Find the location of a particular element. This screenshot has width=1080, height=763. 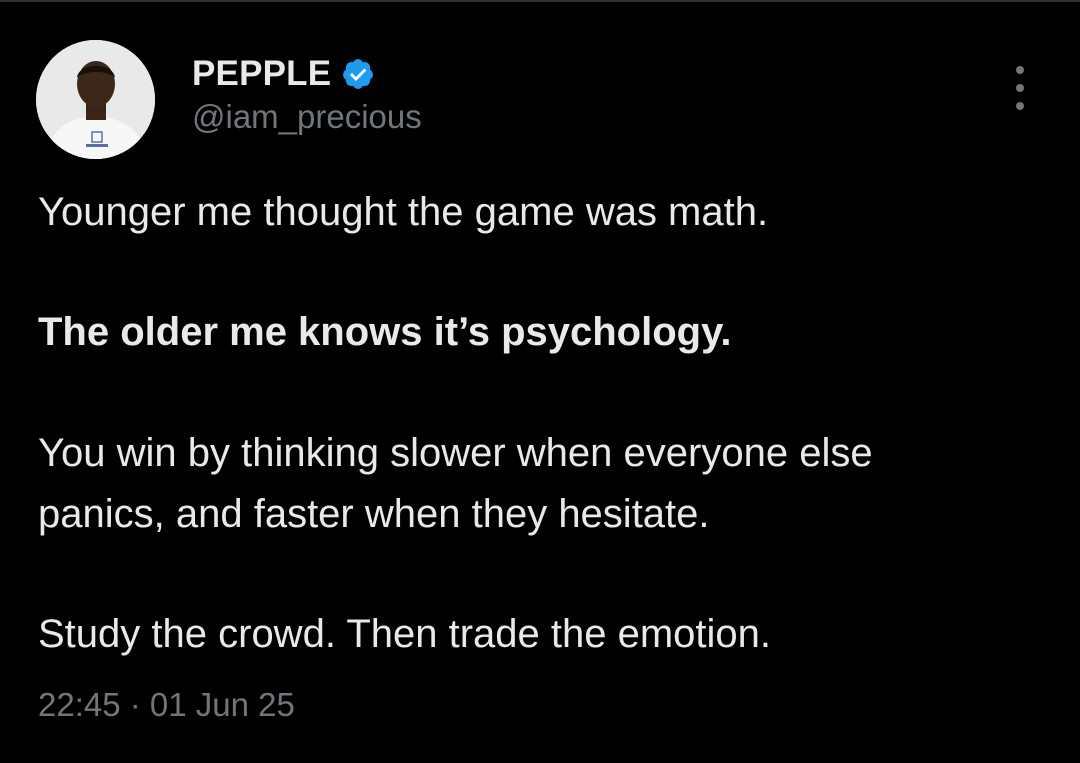

verified-badge-icon is located at coordinates (358, 74).